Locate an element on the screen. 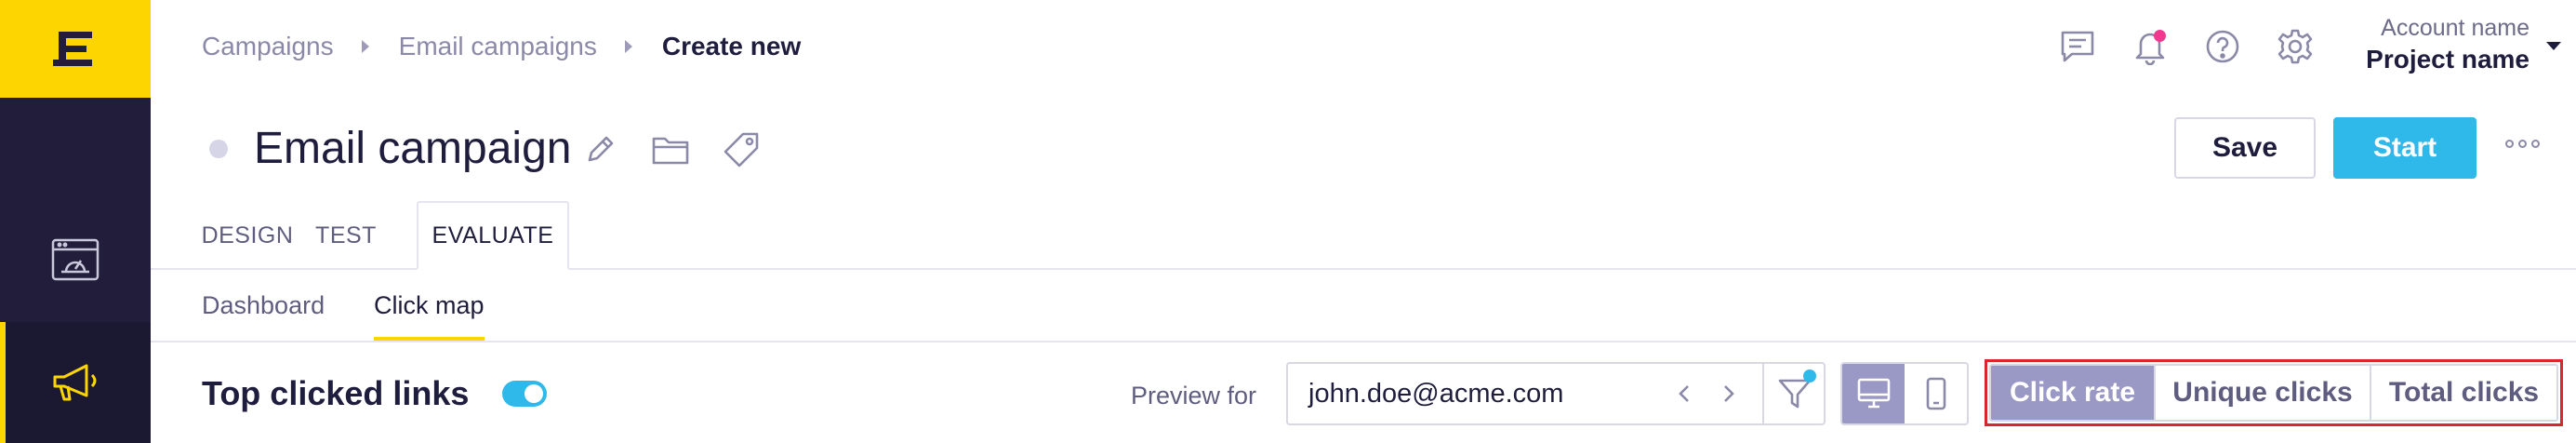  notifications-button is located at coordinates (2150, 46).